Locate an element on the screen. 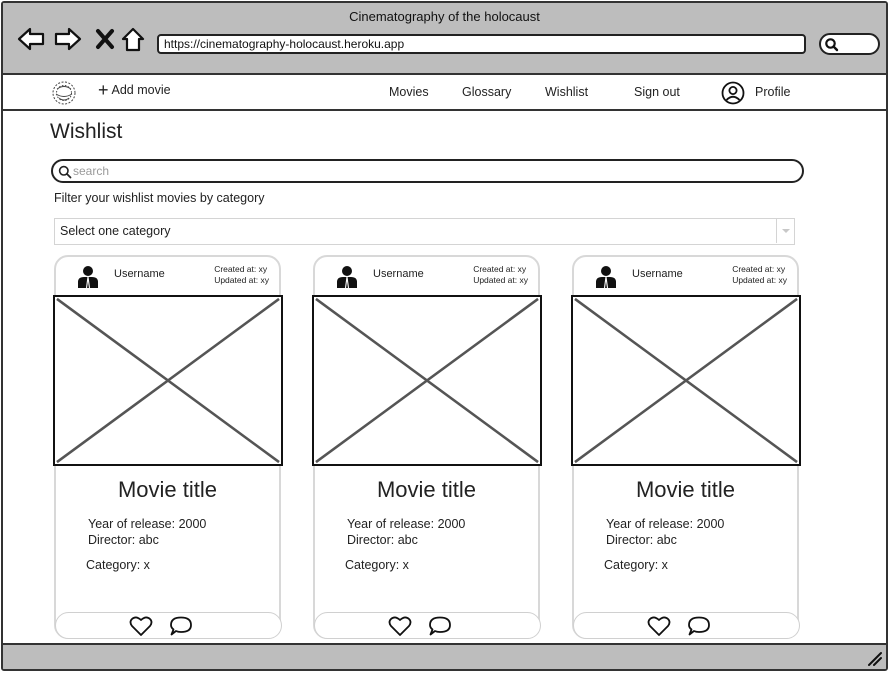 This screenshot has height=673, width=890. window-title: Cinematography of the holocaust is located at coordinates (444, 16).